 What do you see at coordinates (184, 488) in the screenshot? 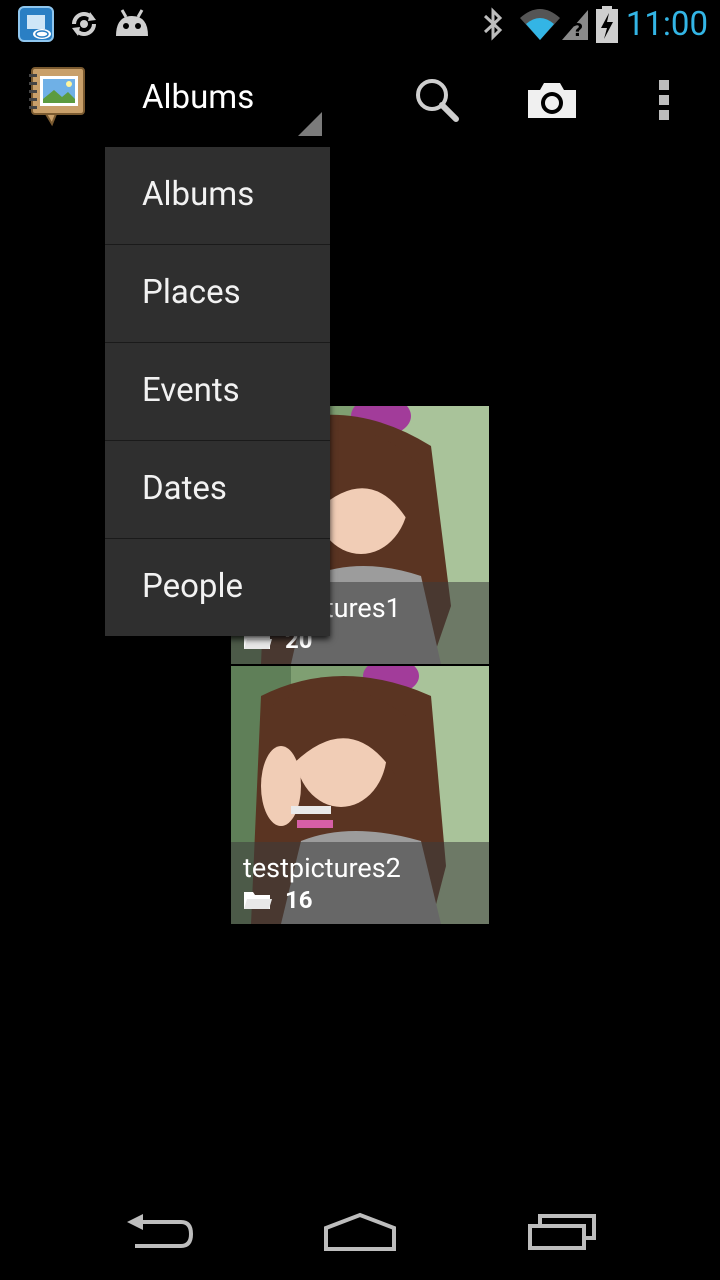
I see `menu-item-label: Dates` at bounding box center [184, 488].